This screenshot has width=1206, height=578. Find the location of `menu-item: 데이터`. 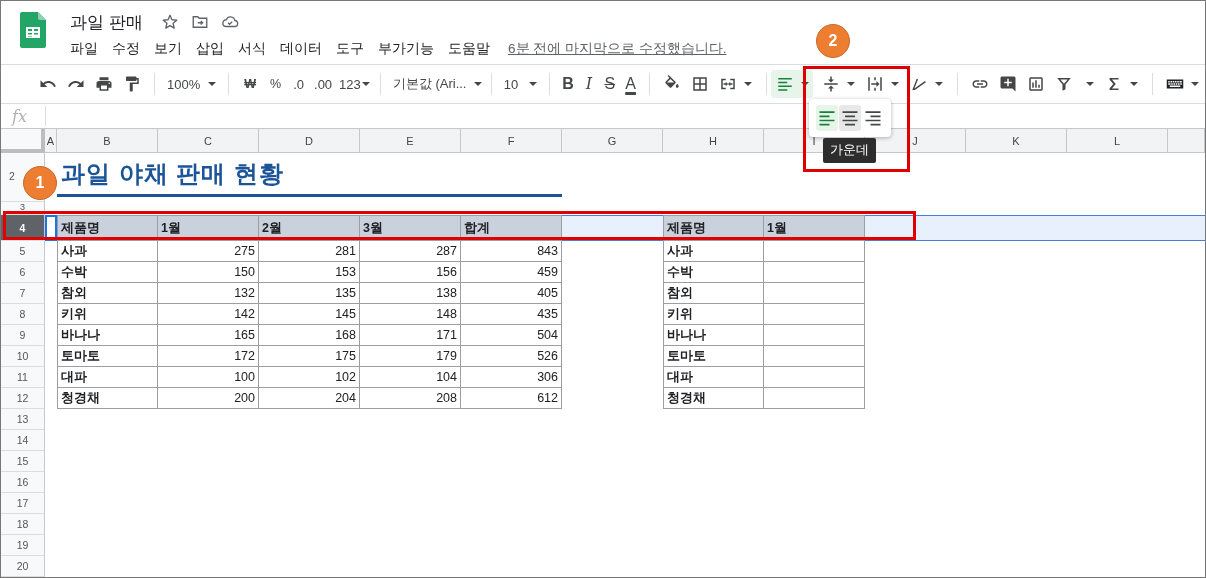

menu-item: 데이터 is located at coordinates (301, 49).